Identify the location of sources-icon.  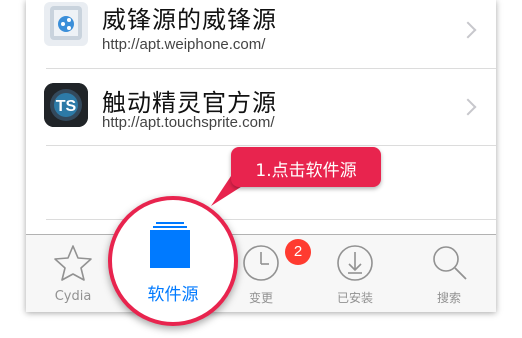
(170, 245).